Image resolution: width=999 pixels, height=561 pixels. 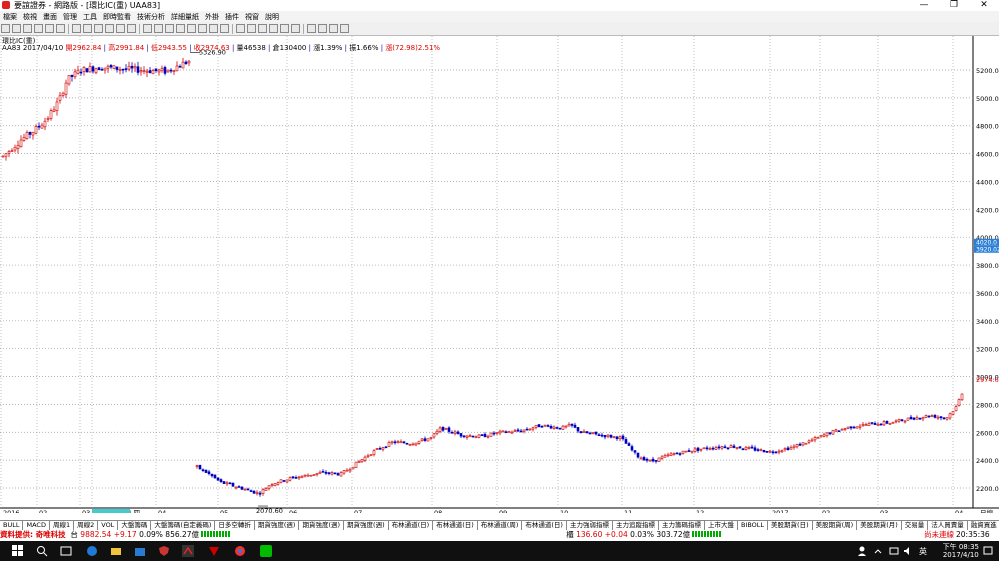 I want to click on minimize-button: —, so click(x=924, y=5).